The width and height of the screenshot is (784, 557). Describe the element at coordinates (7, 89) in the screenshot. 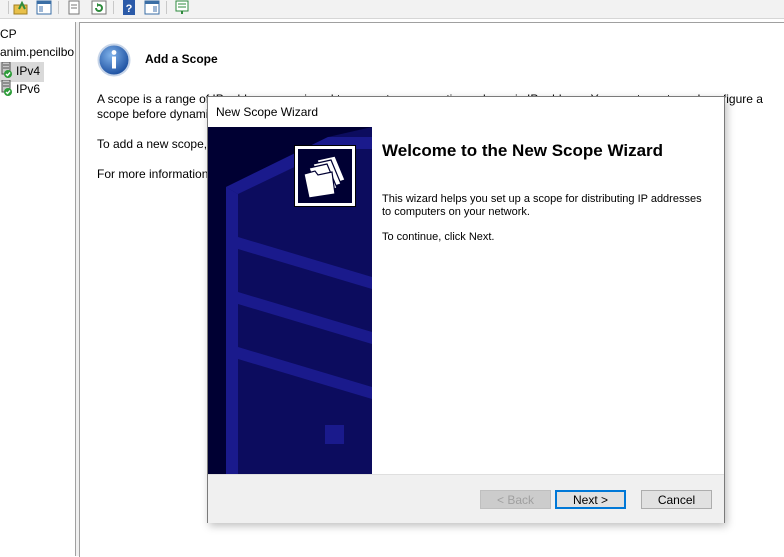

I see `ipv6-server-icon` at that location.